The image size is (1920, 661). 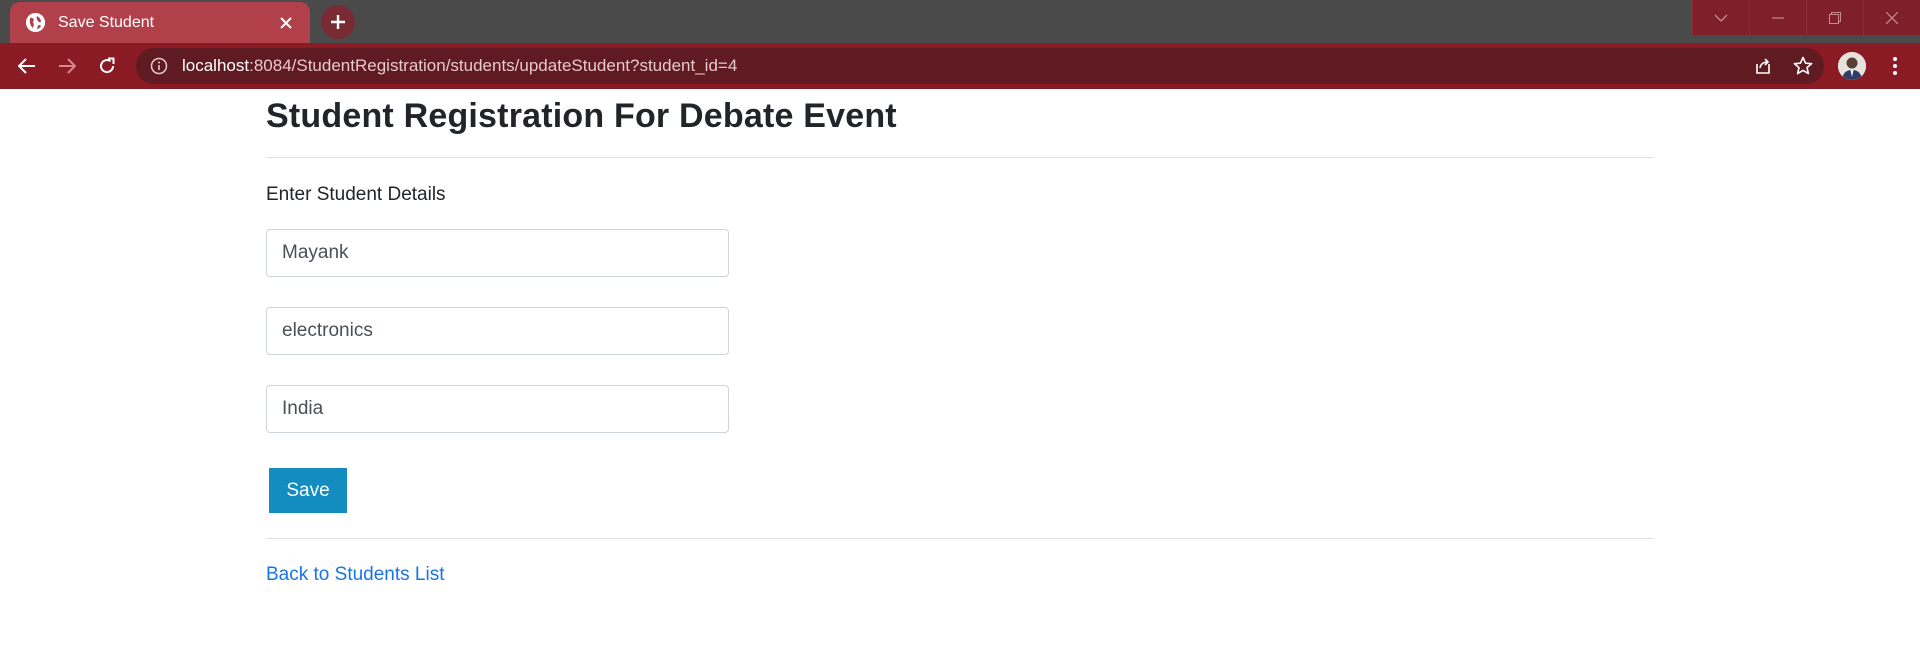 I want to click on browser-tabstrip: Save Student, so click(x=960, y=21).